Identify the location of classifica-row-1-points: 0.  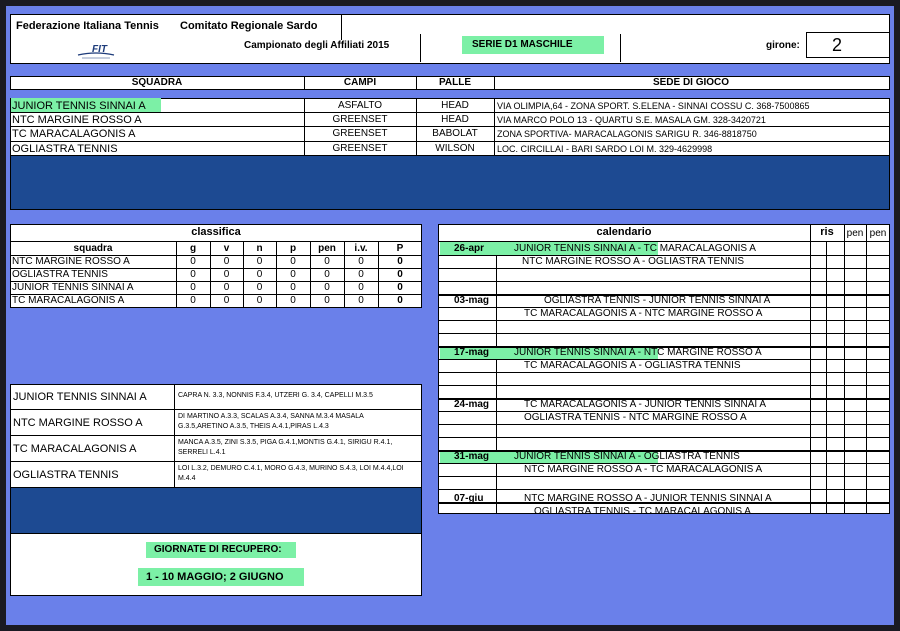
(400, 261).